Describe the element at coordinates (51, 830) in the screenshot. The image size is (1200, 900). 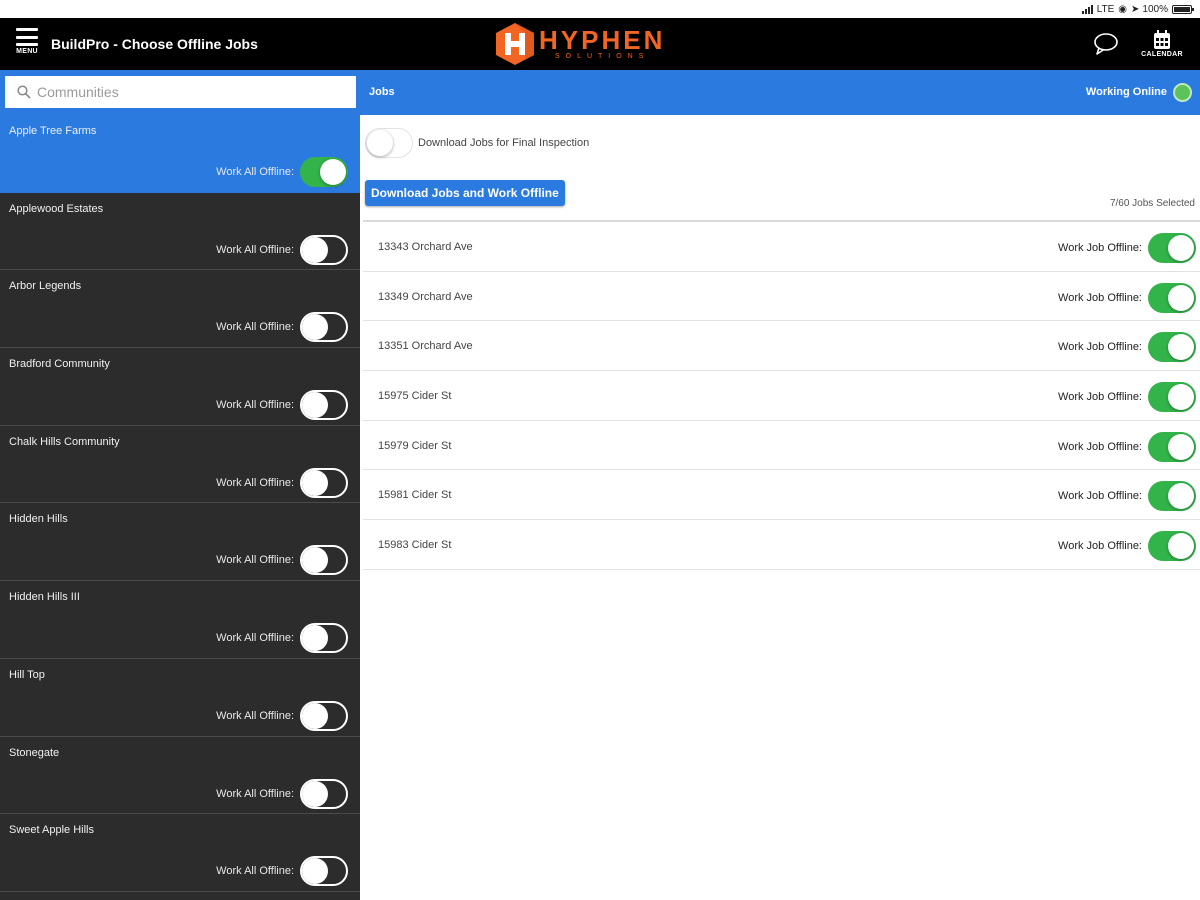
I see `community-name: Sweet Apple Hills` at that location.